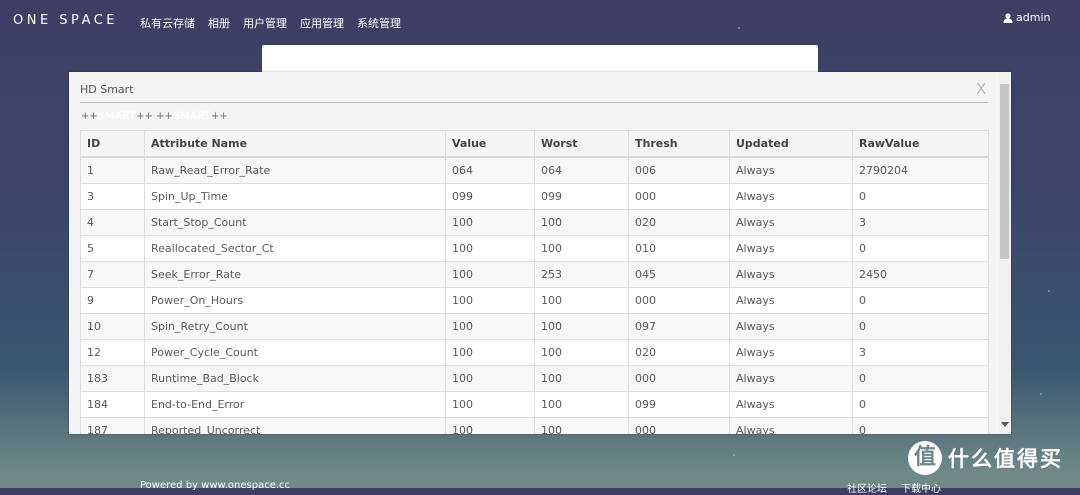 This screenshot has height=495, width=1080. I want to click on table-row: 12 Power_Cycle_Count 100 100 020 Always 3, so click(534, 352).